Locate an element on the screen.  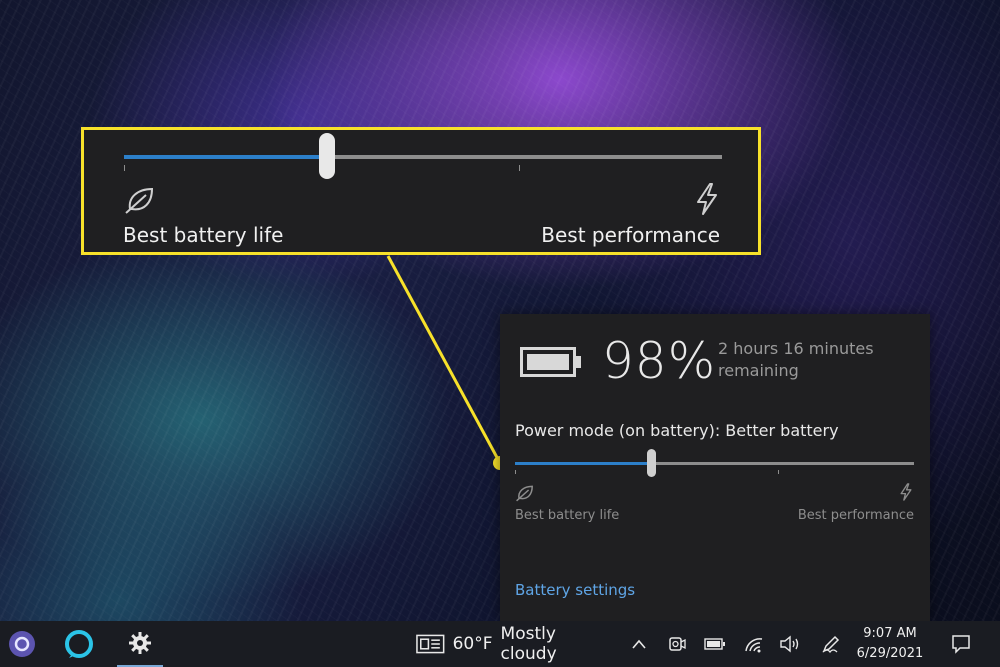
power-mode-slider-thumb is located at coordinates (651, 463).